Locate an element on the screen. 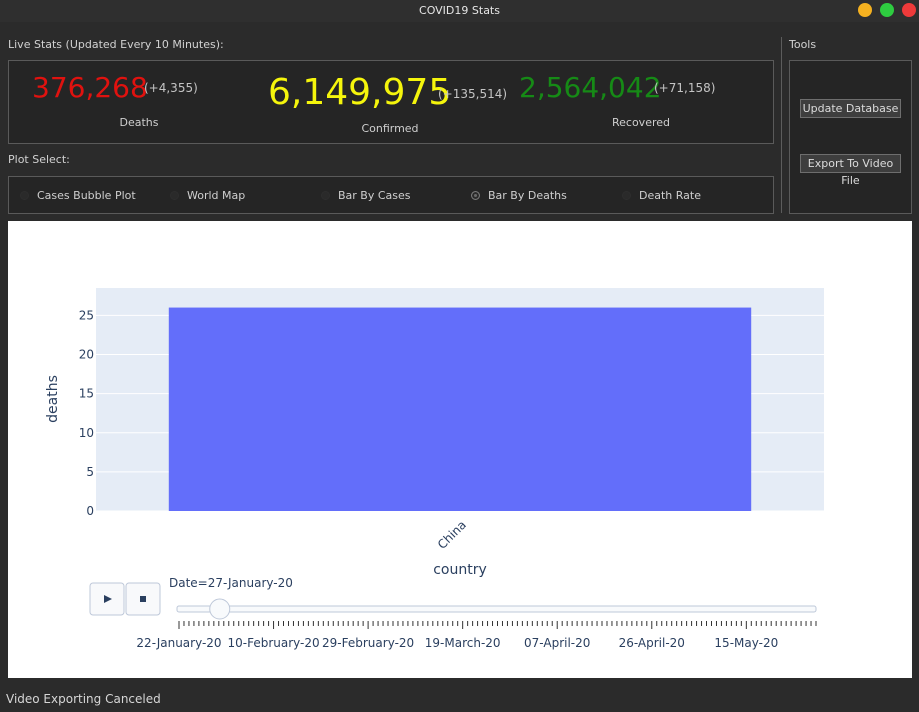 The width and height of the screenshot is (919, 712). radio-label: Death Rate is located at coordinates (670, 195).